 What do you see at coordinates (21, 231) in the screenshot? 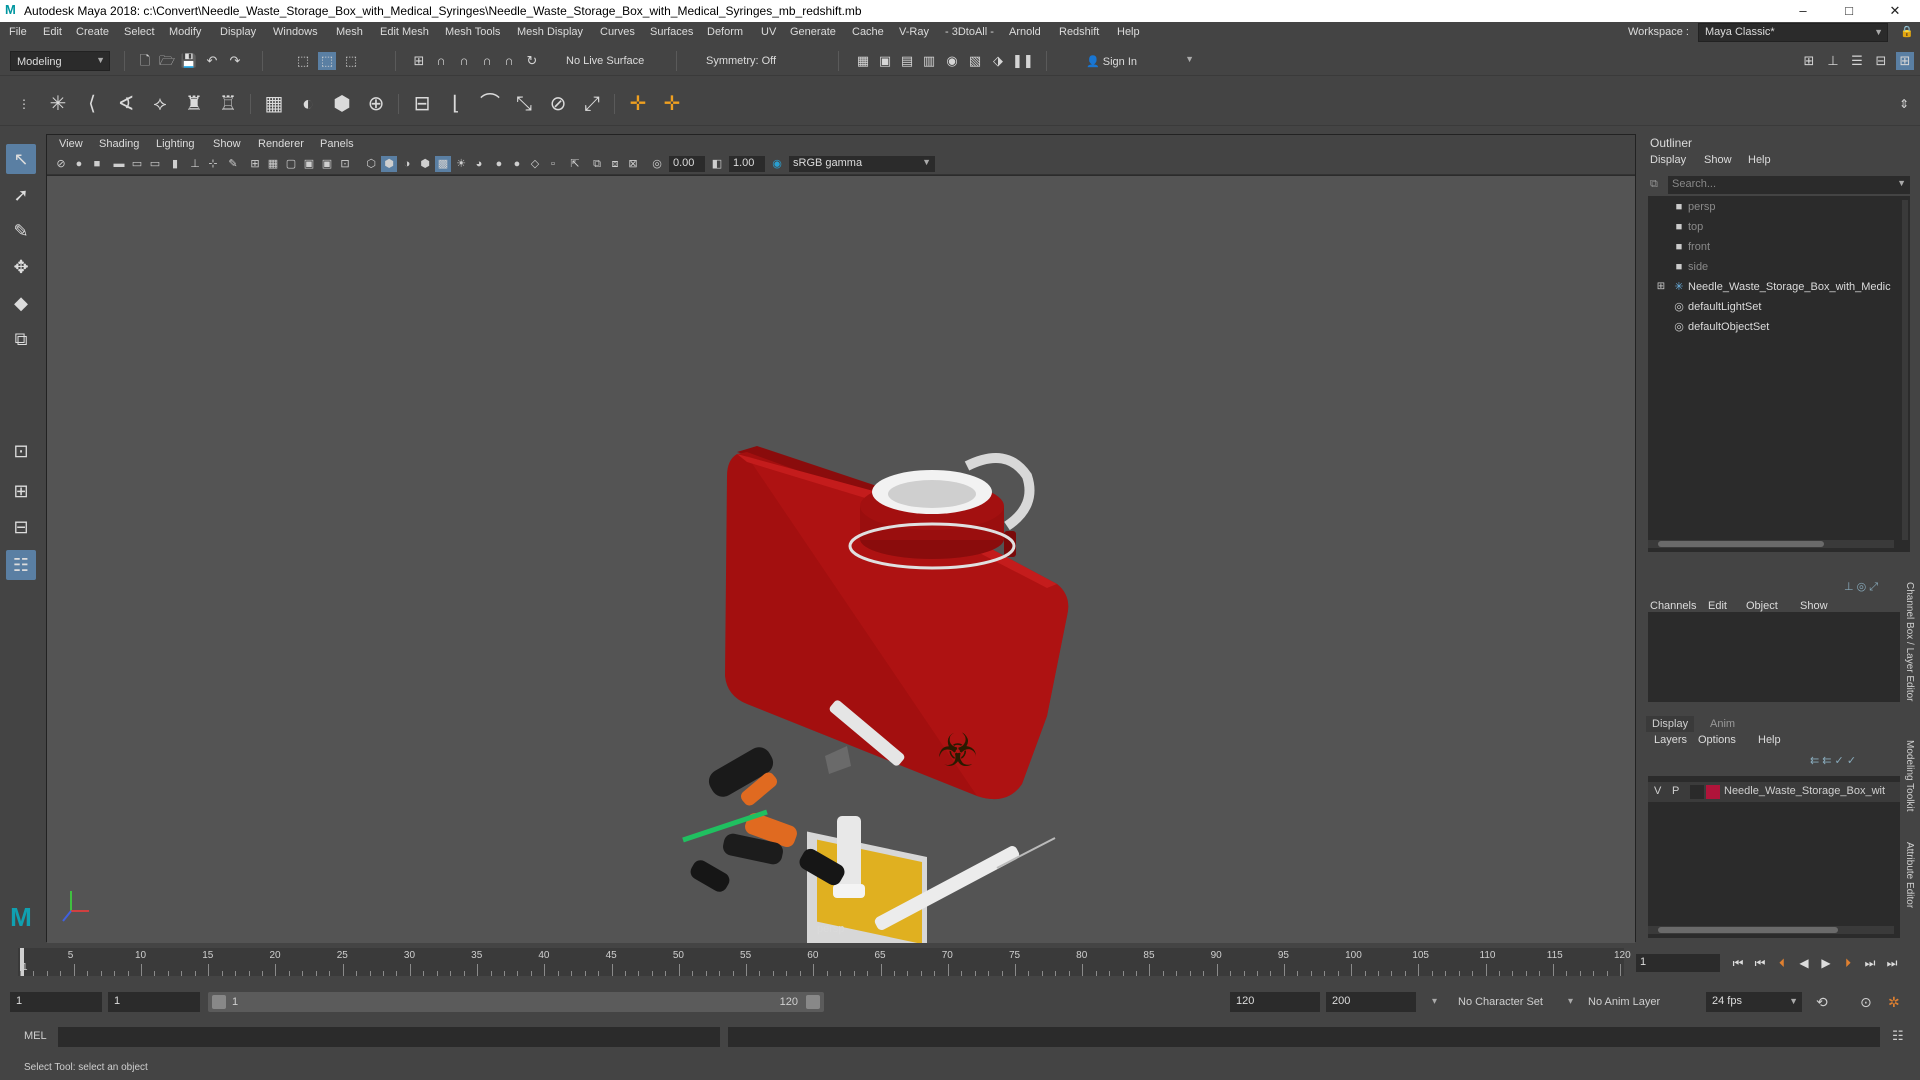
I see `paint-select-tool-icon: ✎` at bounding box center [21, 231].